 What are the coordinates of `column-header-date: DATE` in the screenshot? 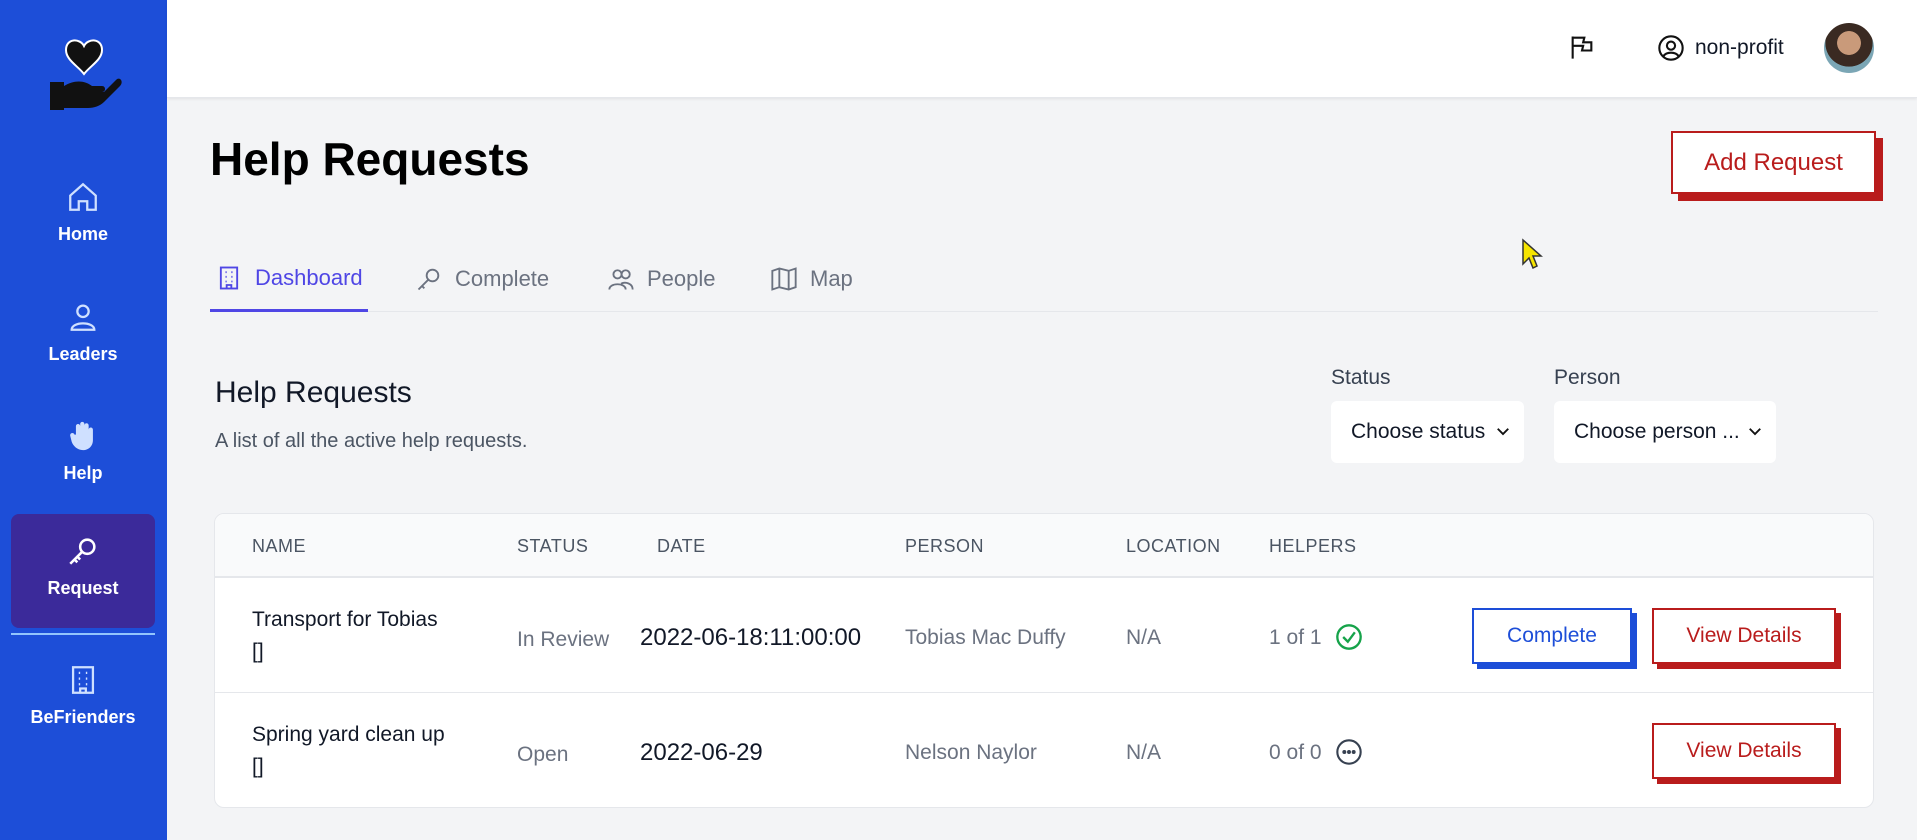 It's located at (681, 546).